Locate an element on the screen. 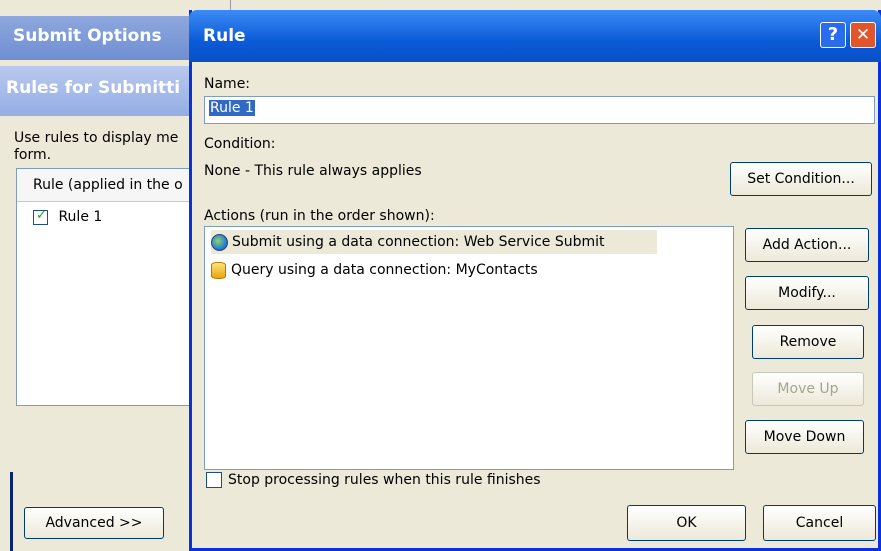  rules-panel-header-text: Rules for Submitti is located at coordinates (93, 88).